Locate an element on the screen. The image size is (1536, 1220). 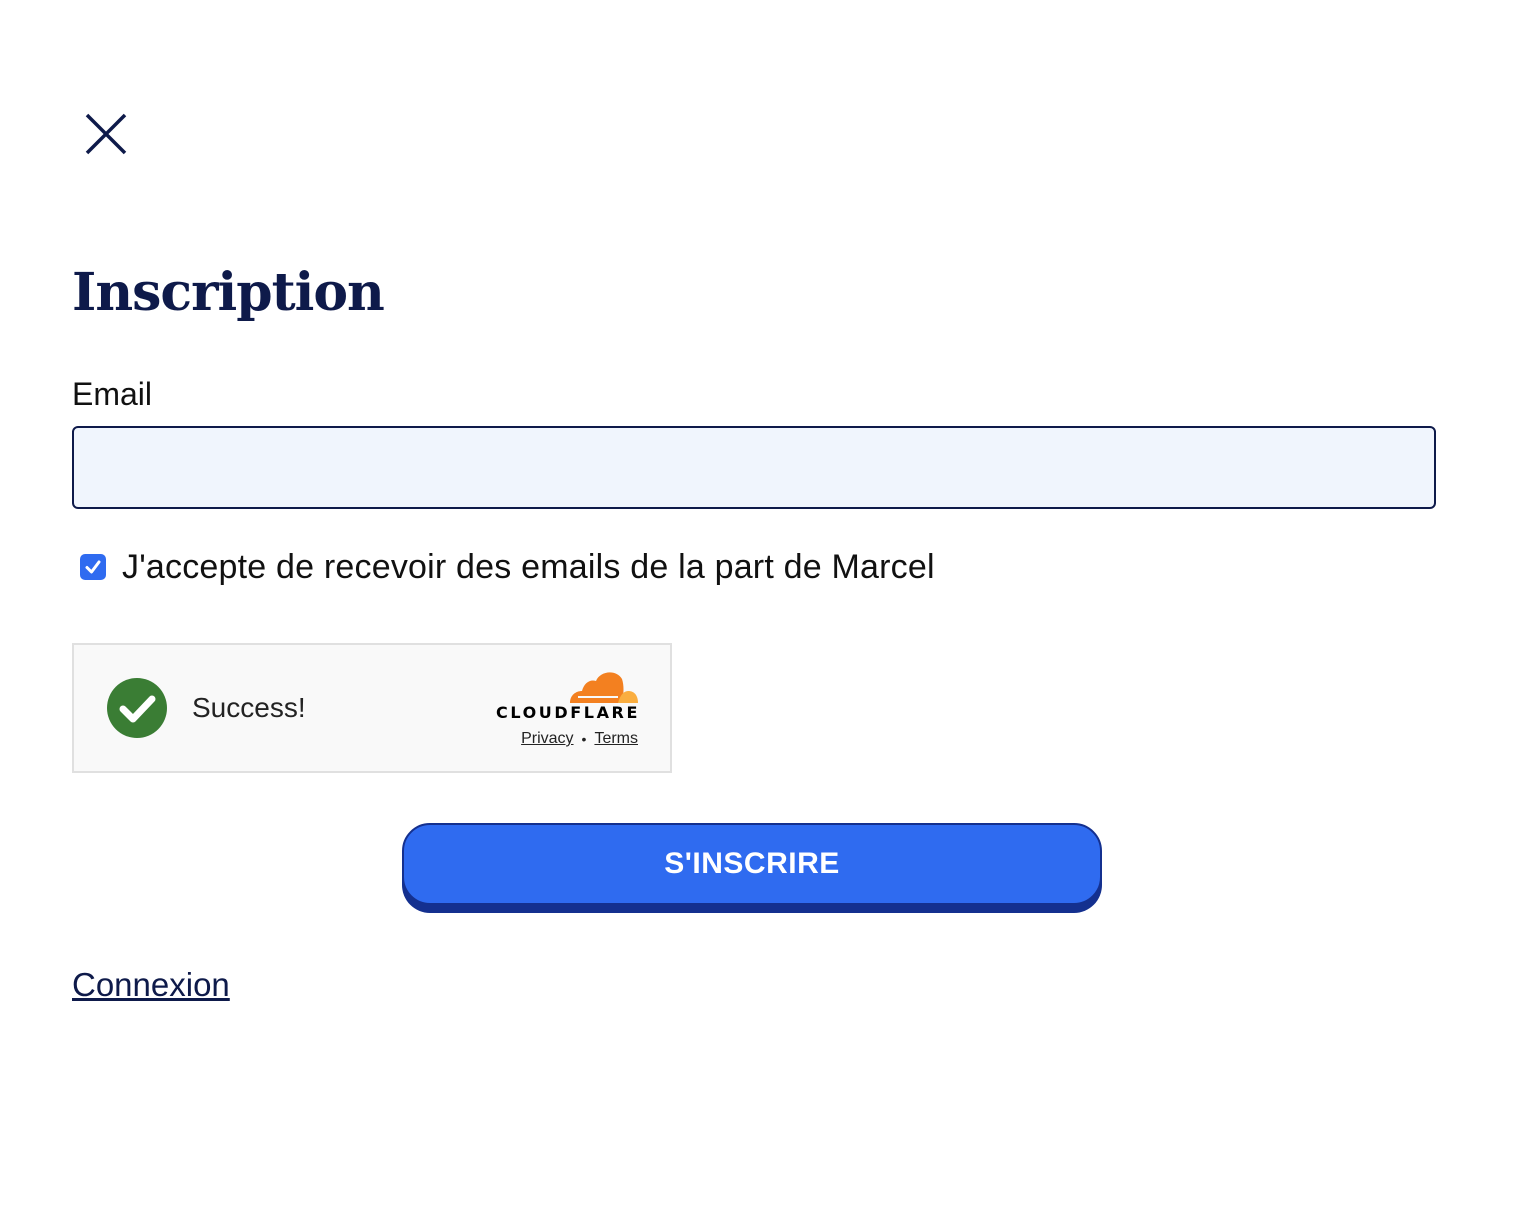
close-icon is located at coordinates (106, 134).